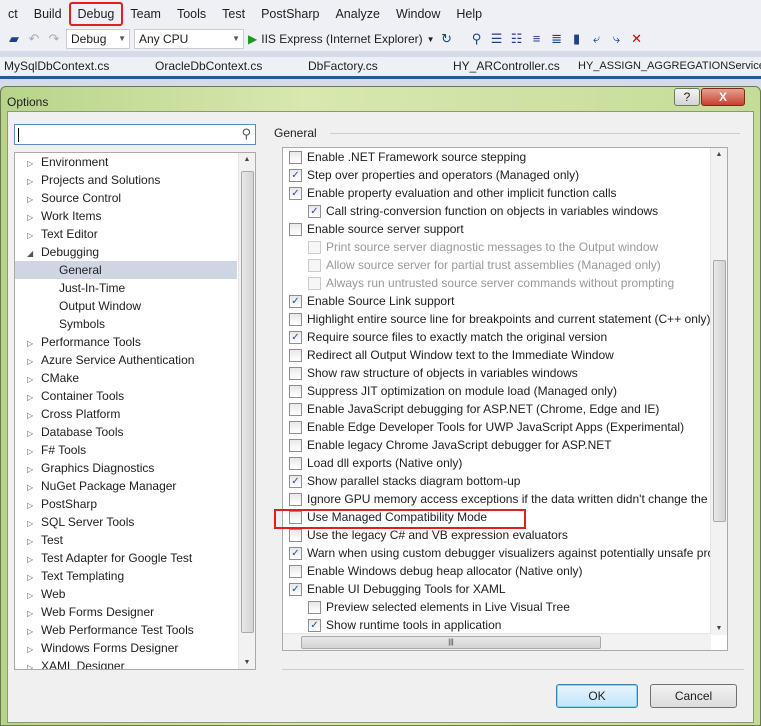 This screenshot has height=726, width=761. What do you see at coordinates (48, 14) in the screenshot?
I see `menu-build: Build` at bounding box center [48, 14].